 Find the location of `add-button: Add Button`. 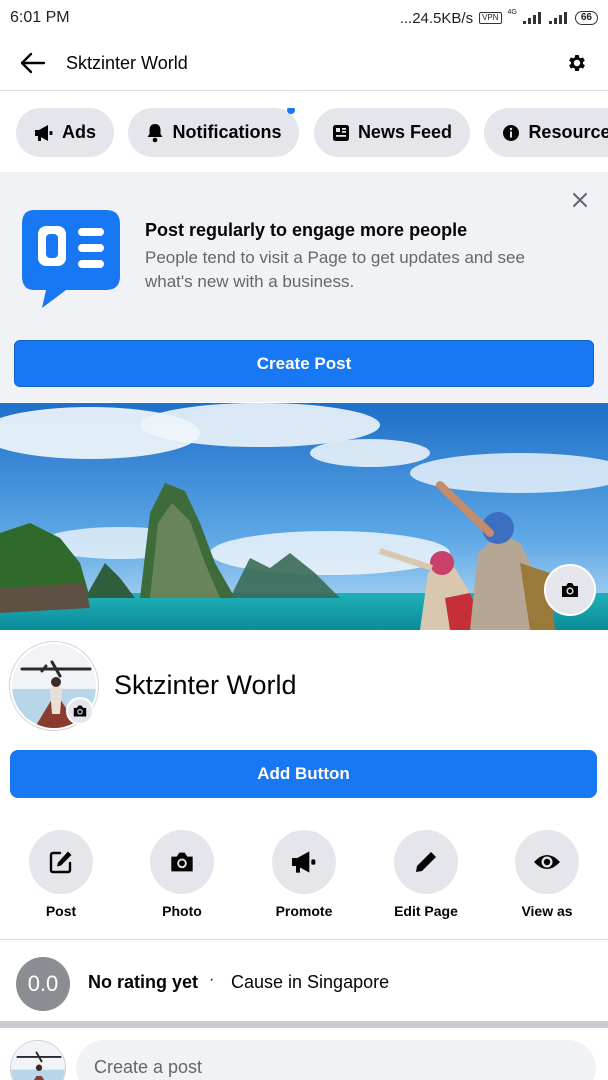

add-button: Add Button is located at coordinates (303, 774).